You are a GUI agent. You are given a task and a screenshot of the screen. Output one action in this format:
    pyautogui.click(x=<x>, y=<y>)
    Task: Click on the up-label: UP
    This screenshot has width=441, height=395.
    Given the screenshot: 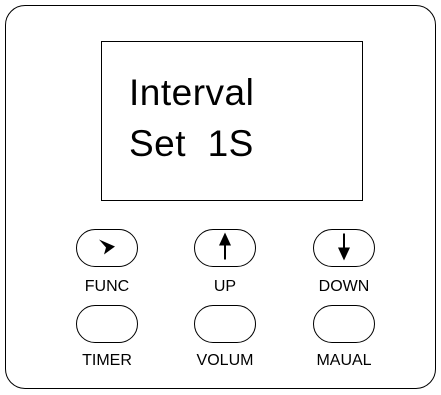 What is the action you would take?
    pyautogui.click(x=225, y=286)
    